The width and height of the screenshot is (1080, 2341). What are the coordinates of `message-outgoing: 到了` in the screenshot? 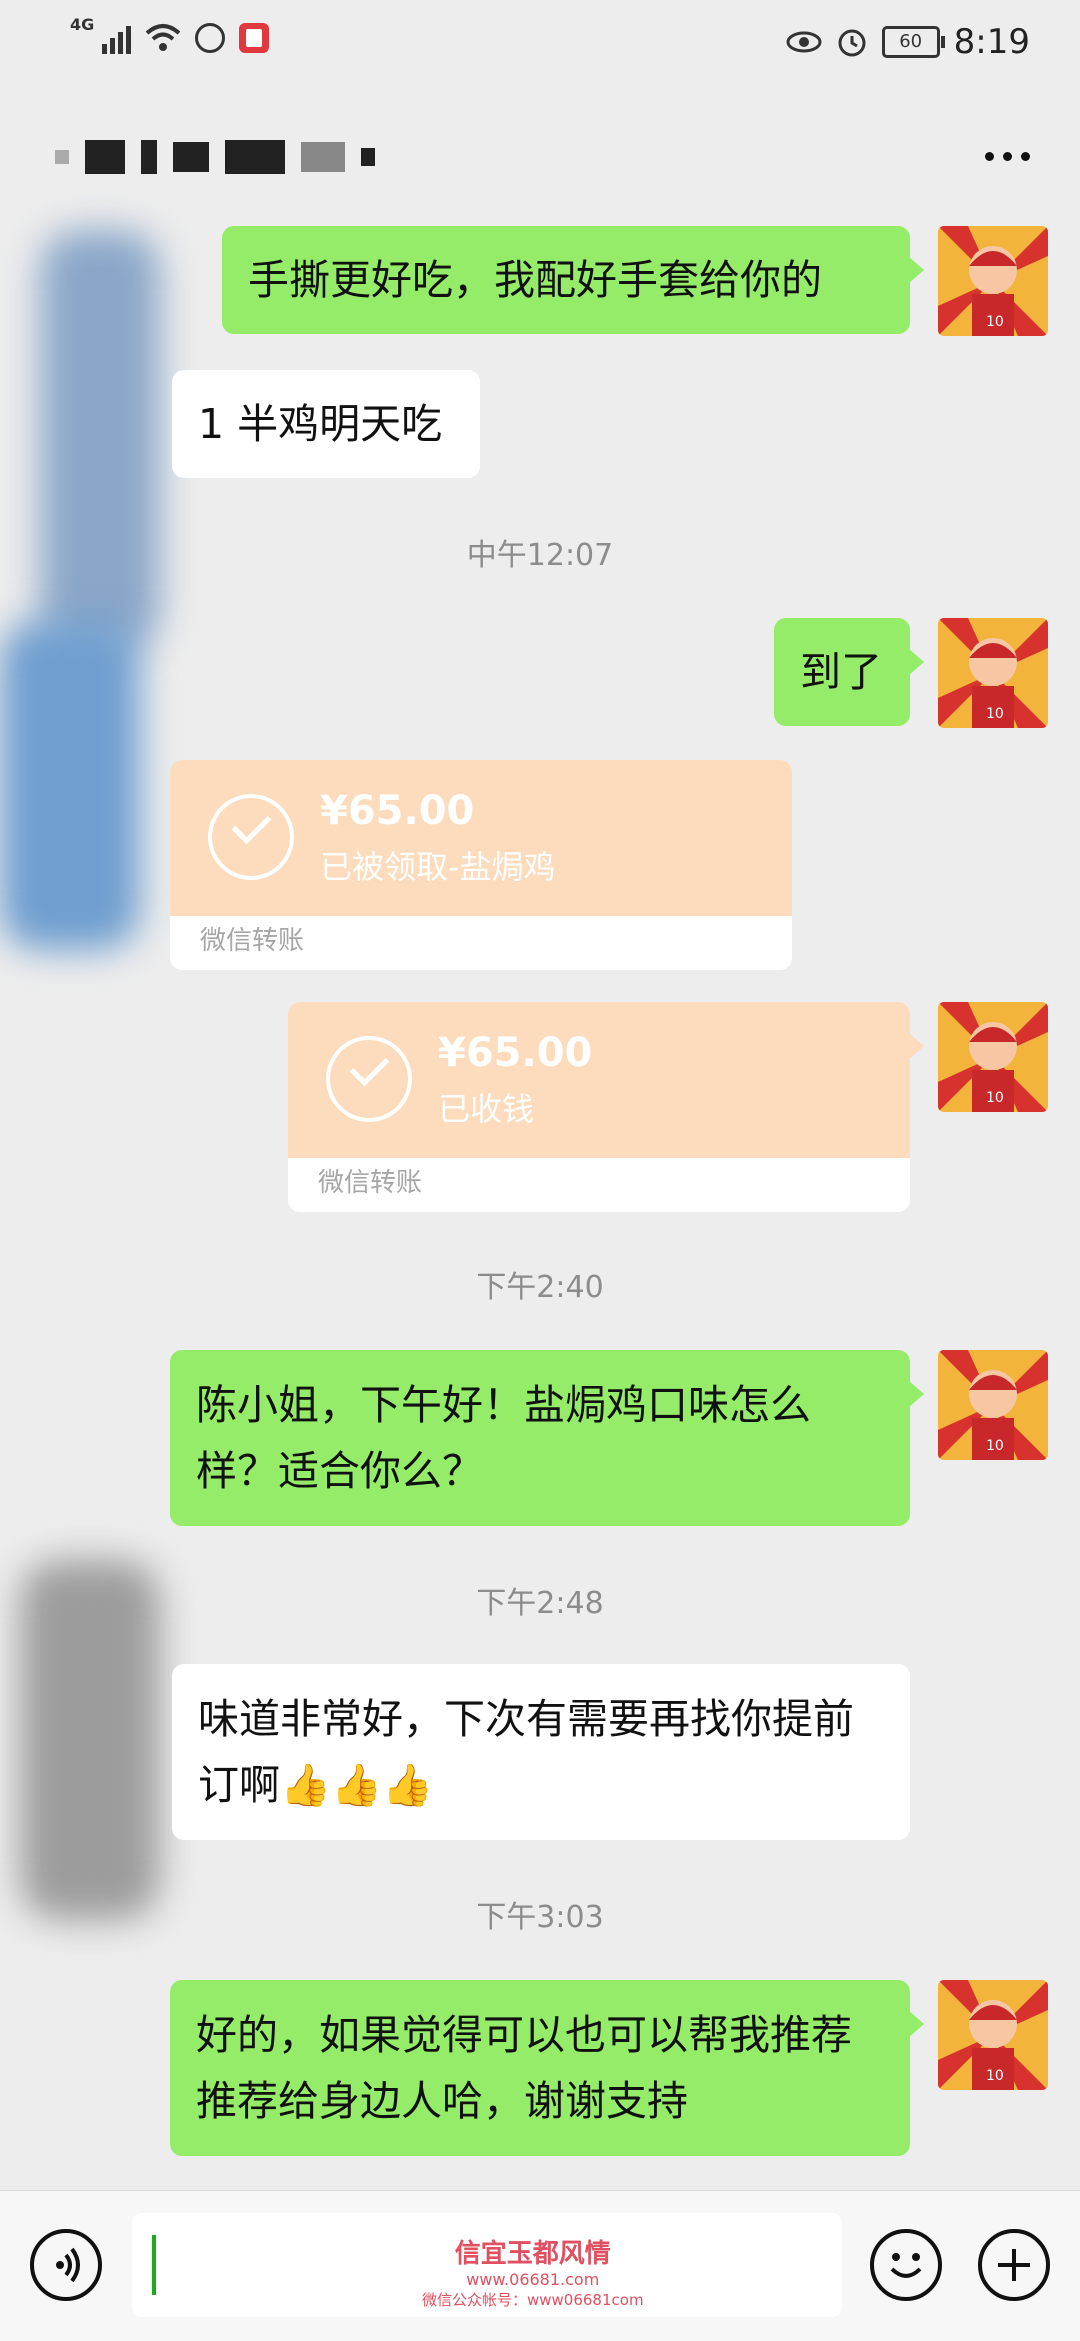 It's located at (849, 672).